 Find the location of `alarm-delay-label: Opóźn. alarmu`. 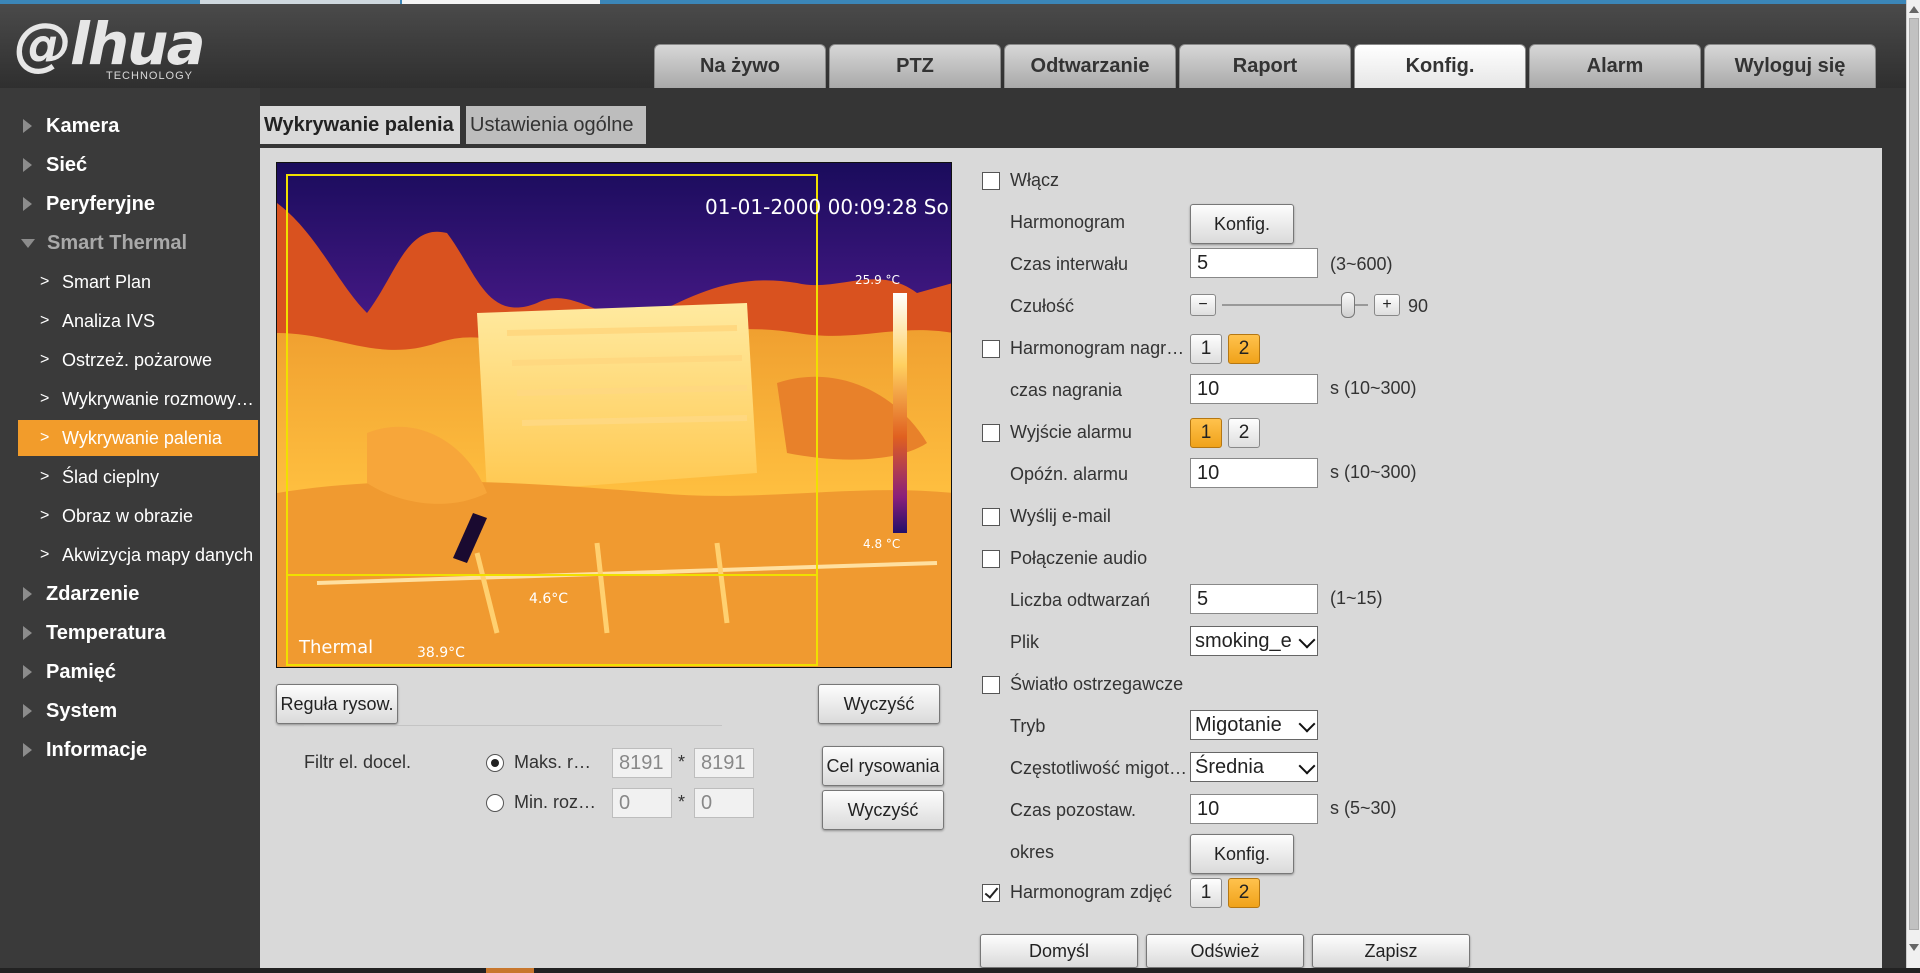

alarm-delay-label: Opóźn. alarmu is located at coordinates (1069, 474).